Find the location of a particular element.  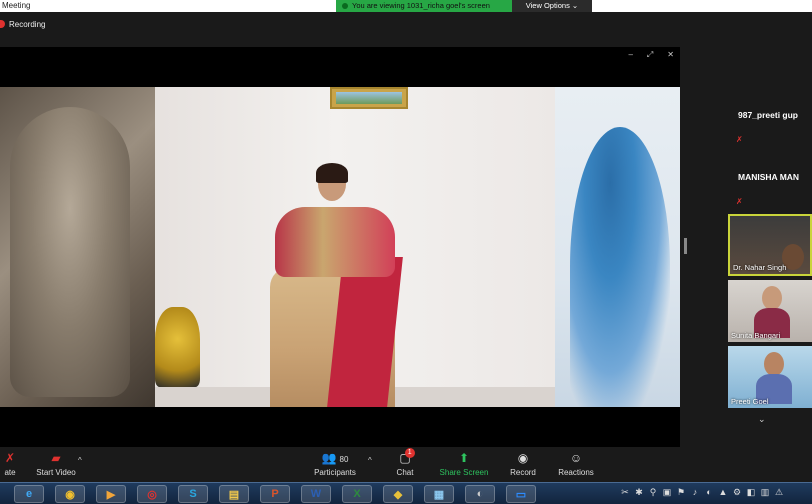

participants-label: Participants is located at coordinates (335, 472).